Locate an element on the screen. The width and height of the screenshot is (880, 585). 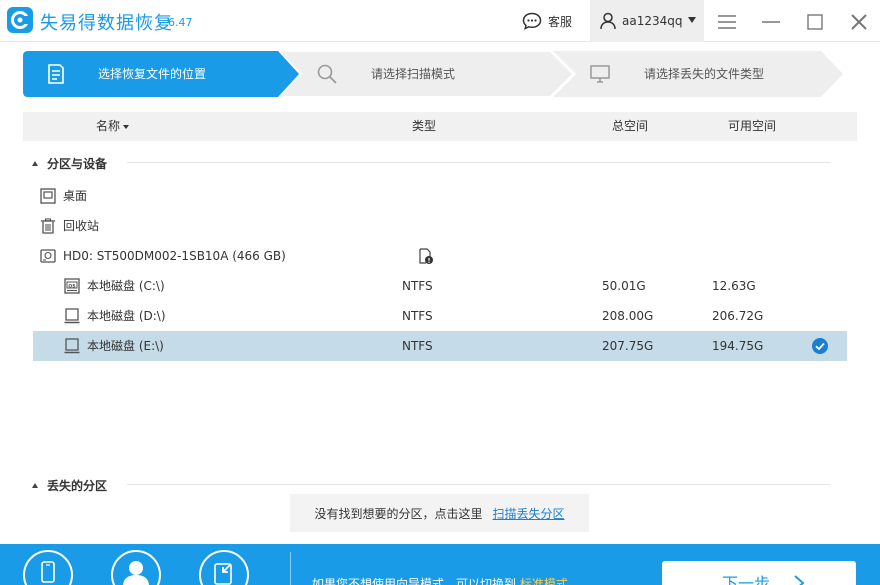
chevron-right-icon is located at coordinates (799, 580).